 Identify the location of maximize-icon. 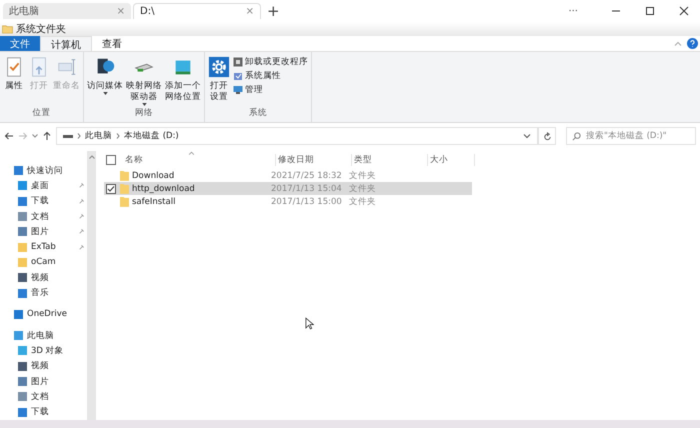
(650, 11).